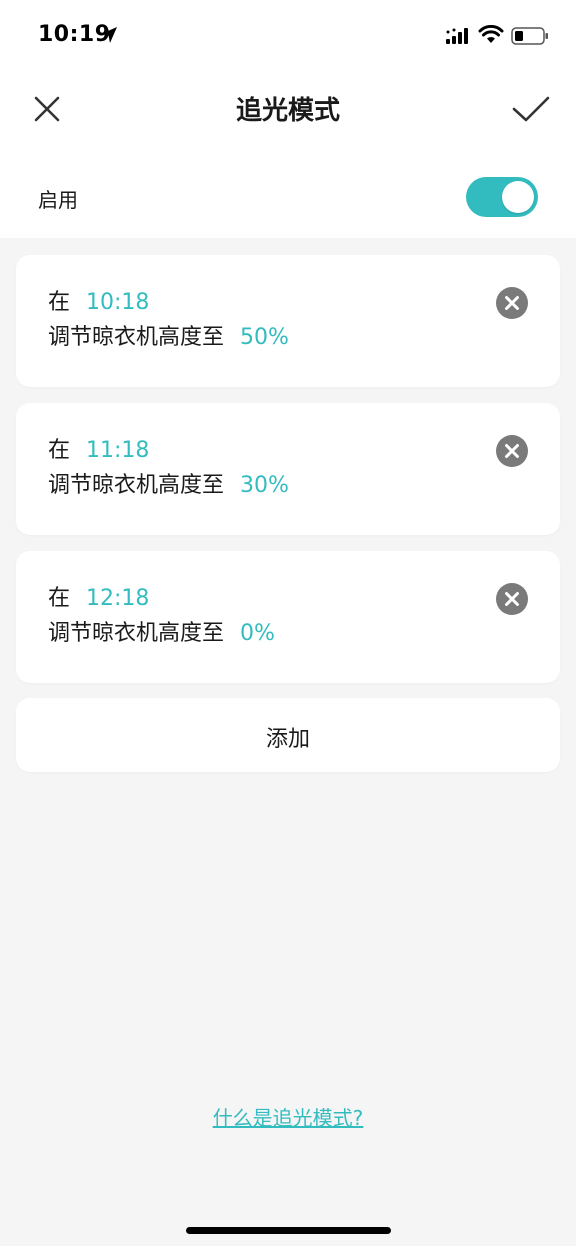  I want to click on schedule-time-line: 在 12:18, so click(98, 599).